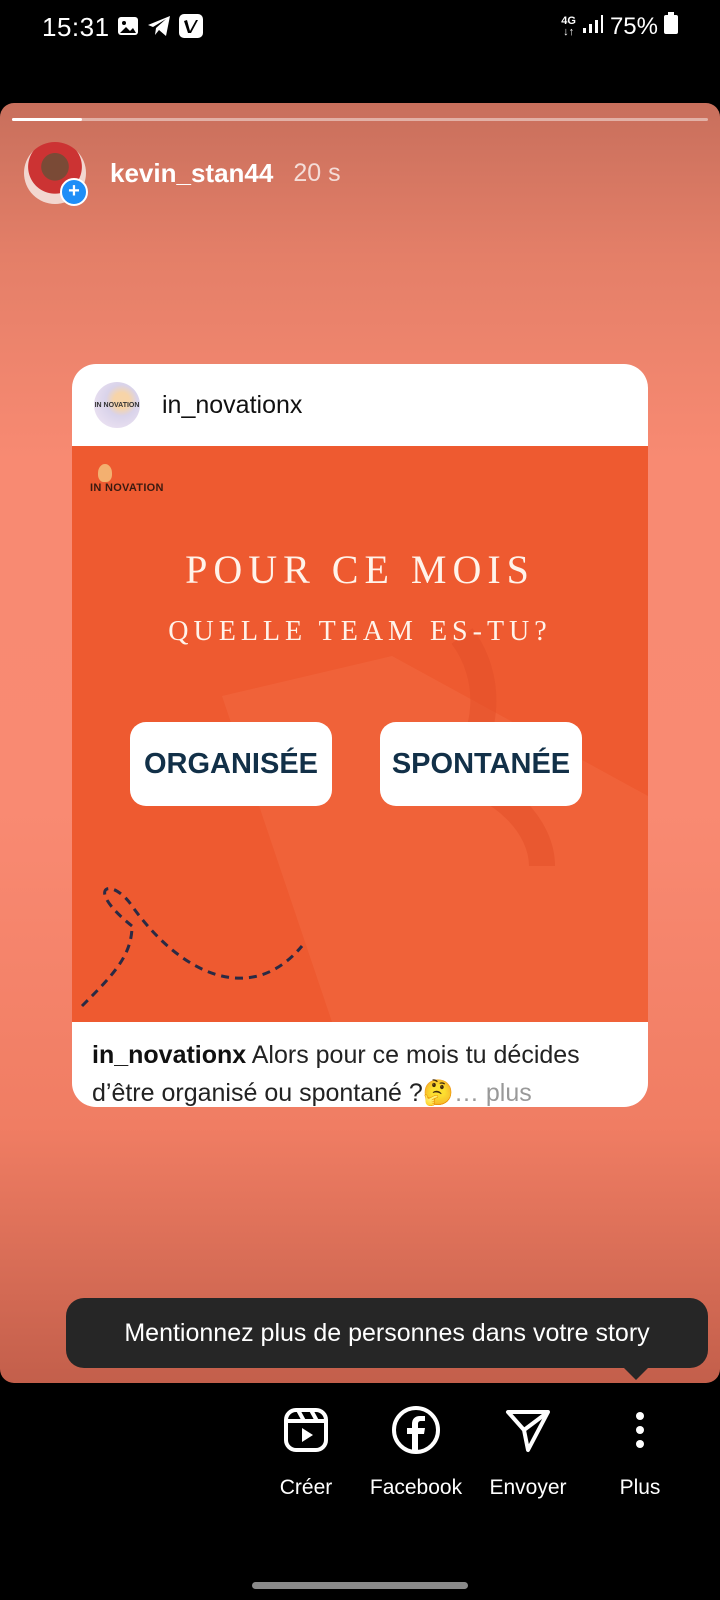 This screenshot has width=720, height=1600. I want to click on story-header: + kevin_stan44 20 s, so click(182, 173).